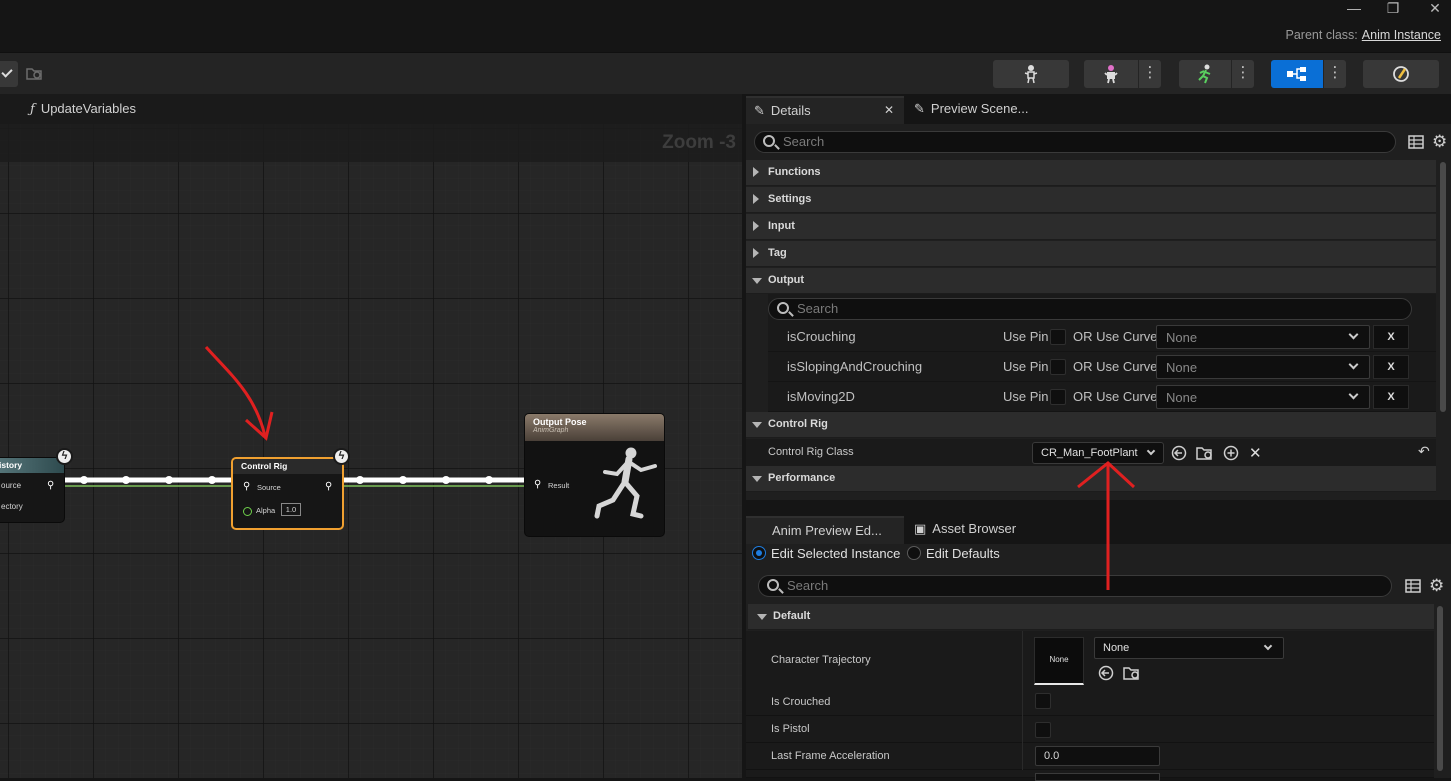  Describe the element at coordinates (1424, 451) in the screenshot. I see `reset-to-default-icon: ↶` at that location.